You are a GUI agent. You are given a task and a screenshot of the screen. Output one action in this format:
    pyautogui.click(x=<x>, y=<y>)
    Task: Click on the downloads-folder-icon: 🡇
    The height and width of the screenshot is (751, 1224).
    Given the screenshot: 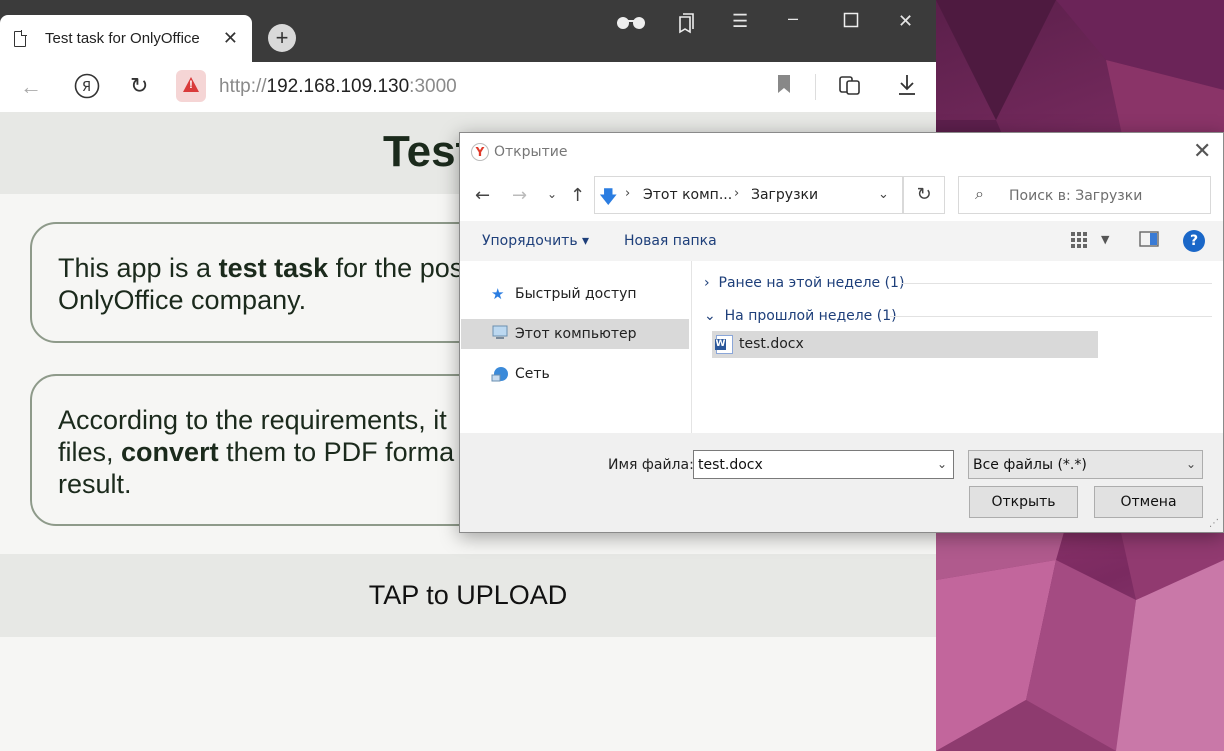 What is the action you would take?
    pyautogui.click(x=608, y=197)
    